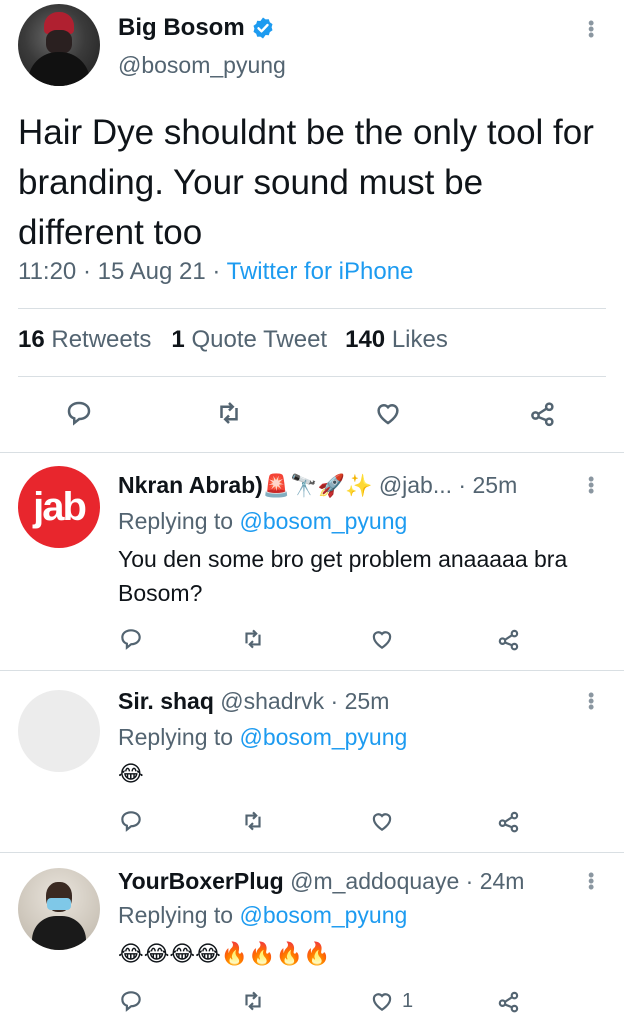  Describe the element at coordinates (320, 271) in the screenshot. I see `tweet-source: Twitter for iPhone` at that location.